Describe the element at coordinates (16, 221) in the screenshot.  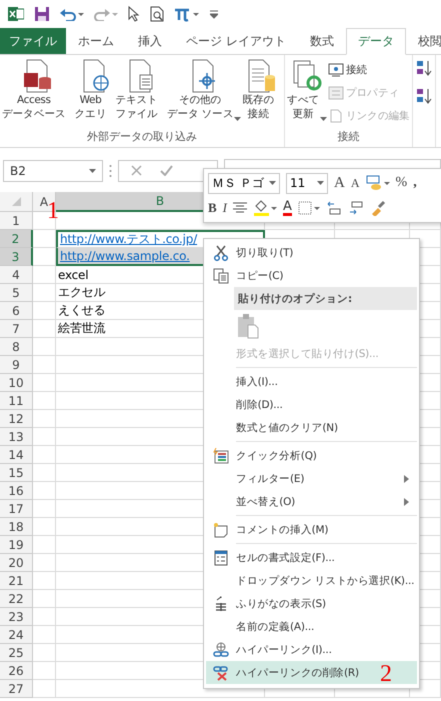
I see `row-header: 1` at that location.